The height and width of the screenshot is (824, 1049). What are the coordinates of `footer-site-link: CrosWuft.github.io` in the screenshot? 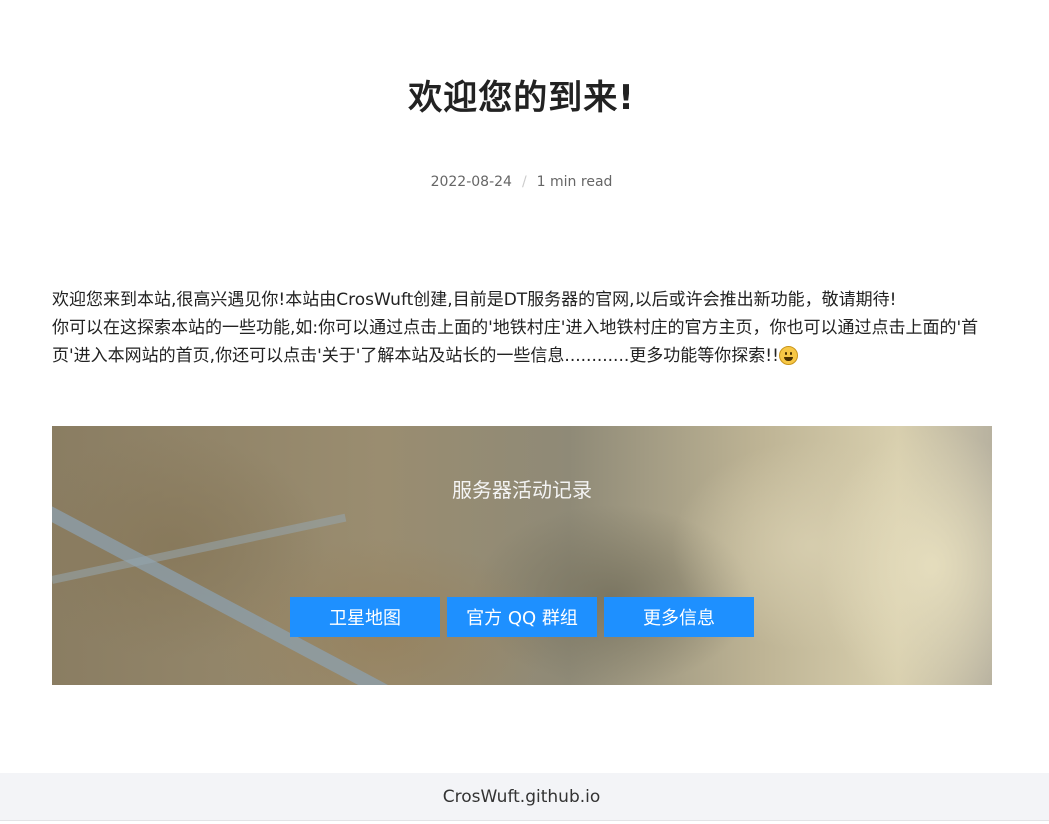 It's located at (522, 797).